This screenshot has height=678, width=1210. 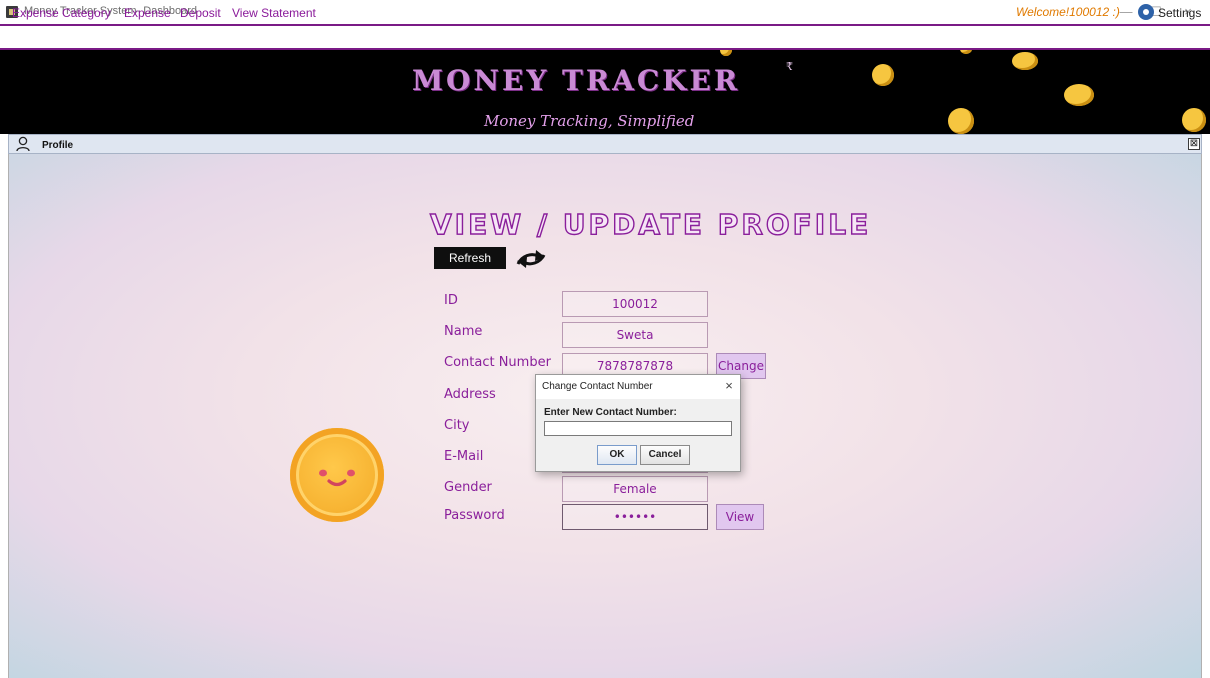 What do you see at coordinates (468, 487) in the screenshot?
I see `gender-label: Gender` at bounding box center [468, 487].